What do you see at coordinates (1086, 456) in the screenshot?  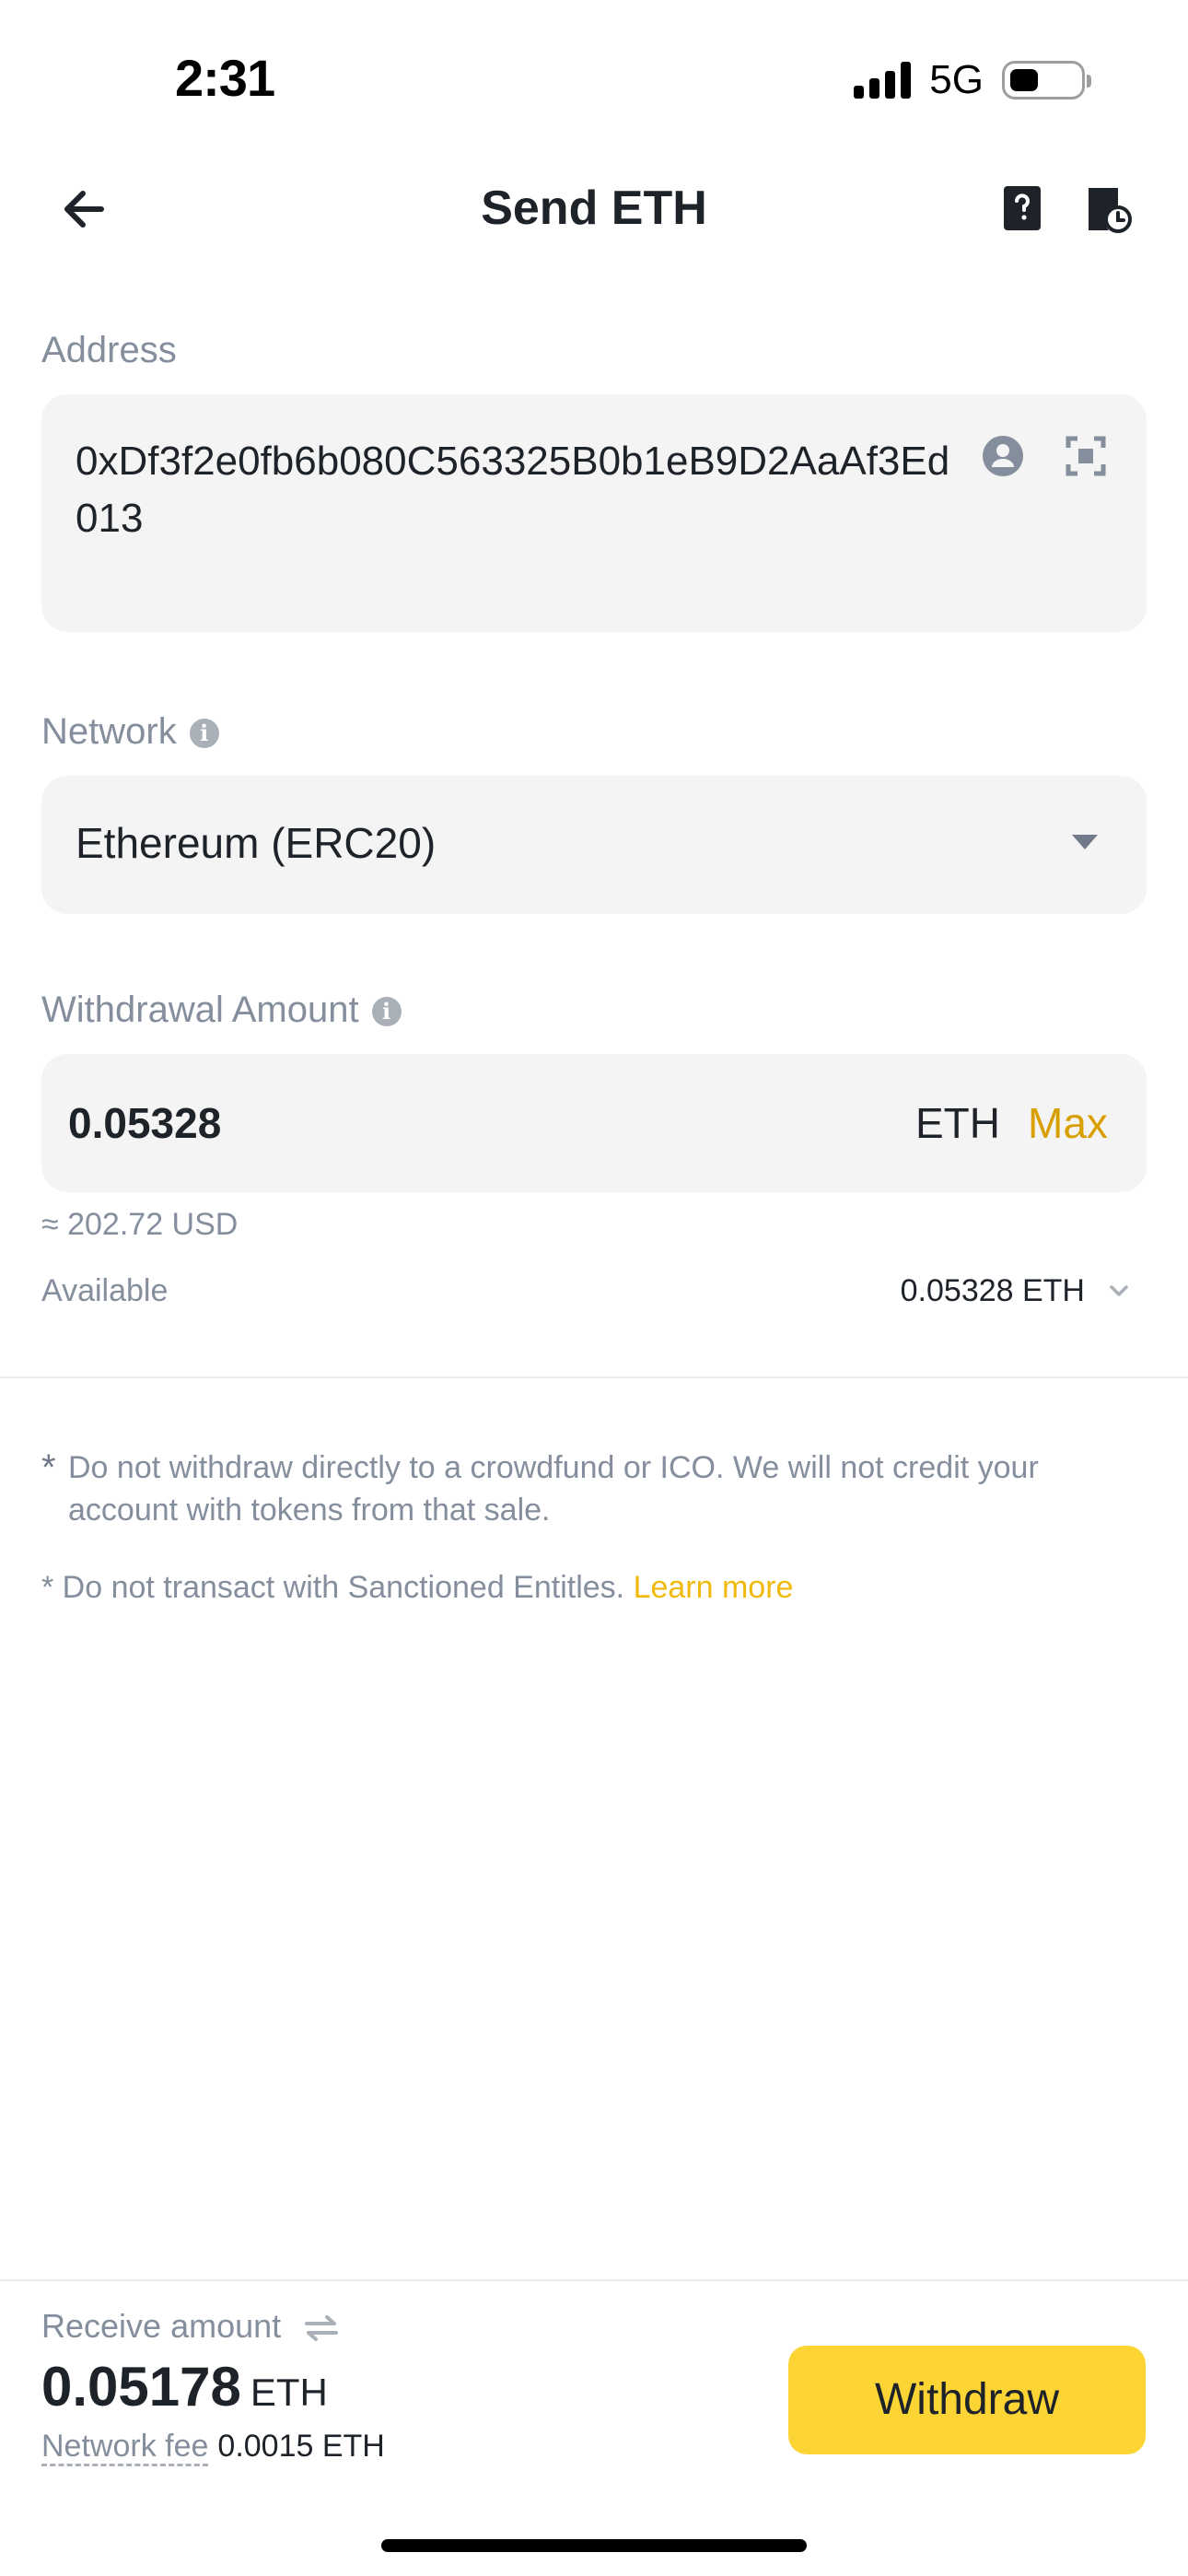 I see `scan-icon` at bounding box center [1086, 456].